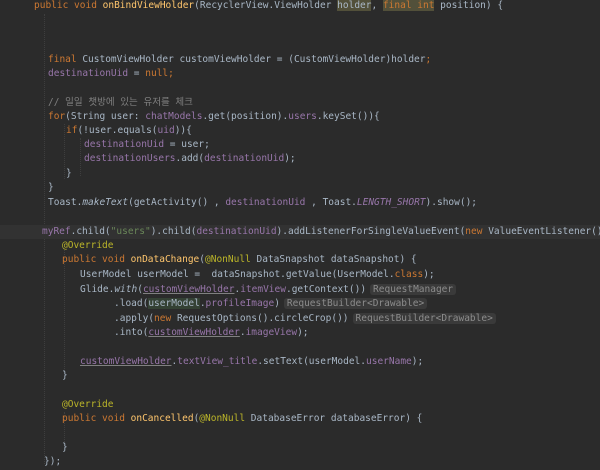 This screenshot has height=470, width=600. I want to click on code-token: ).addListenerForSingleValueEvent(, so click(371, 231).